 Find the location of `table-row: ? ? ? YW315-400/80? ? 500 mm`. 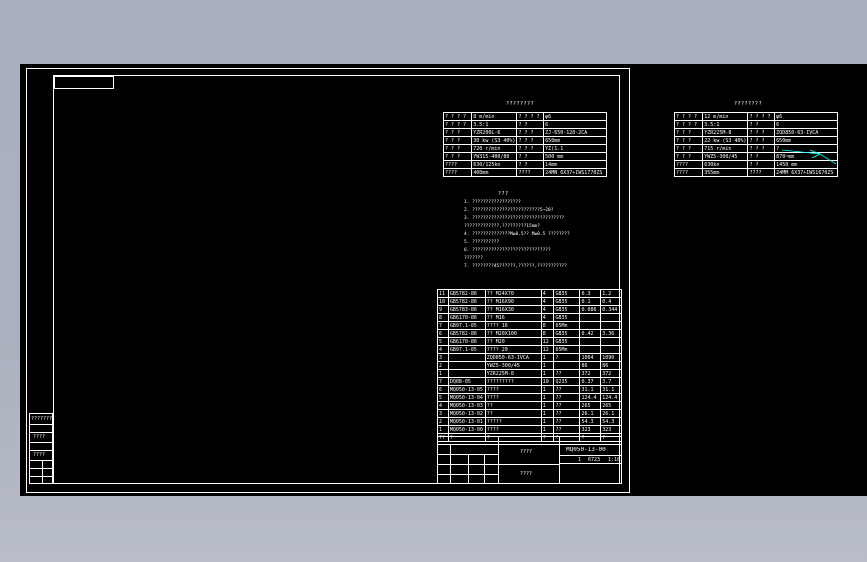

table-row: ? ? ? YW315-400/80? ? 500 mm is located at coordinates (524, 156).